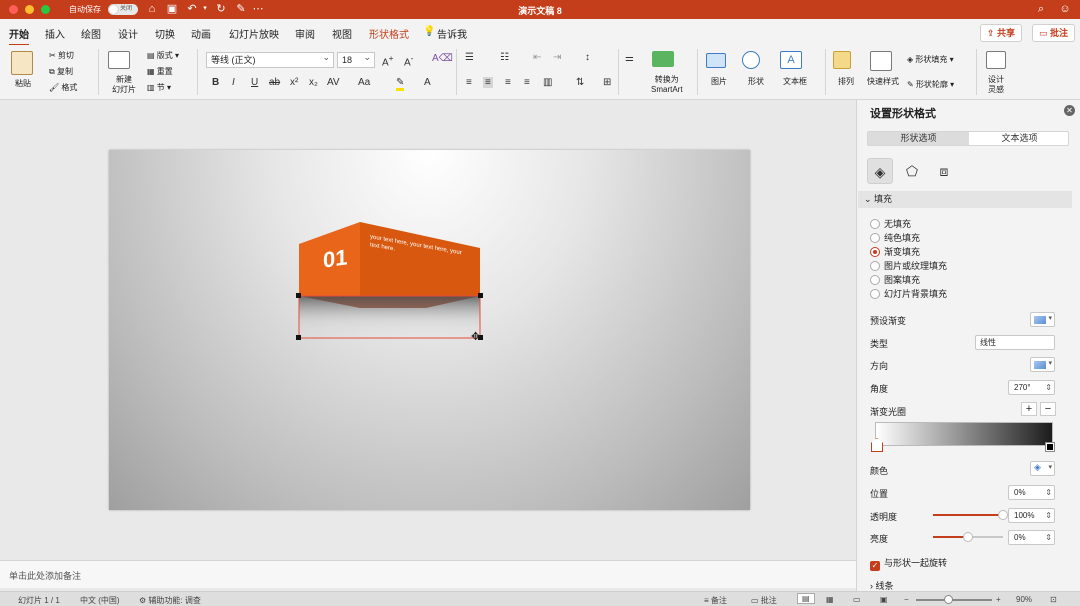 The height and width of the screenshot is (606, 1080). What do you see at coordinates (908, 265) in the screenshot?
I see `radio-picture-fill: 图片或纹理填充` at bounding box center [908, 265].